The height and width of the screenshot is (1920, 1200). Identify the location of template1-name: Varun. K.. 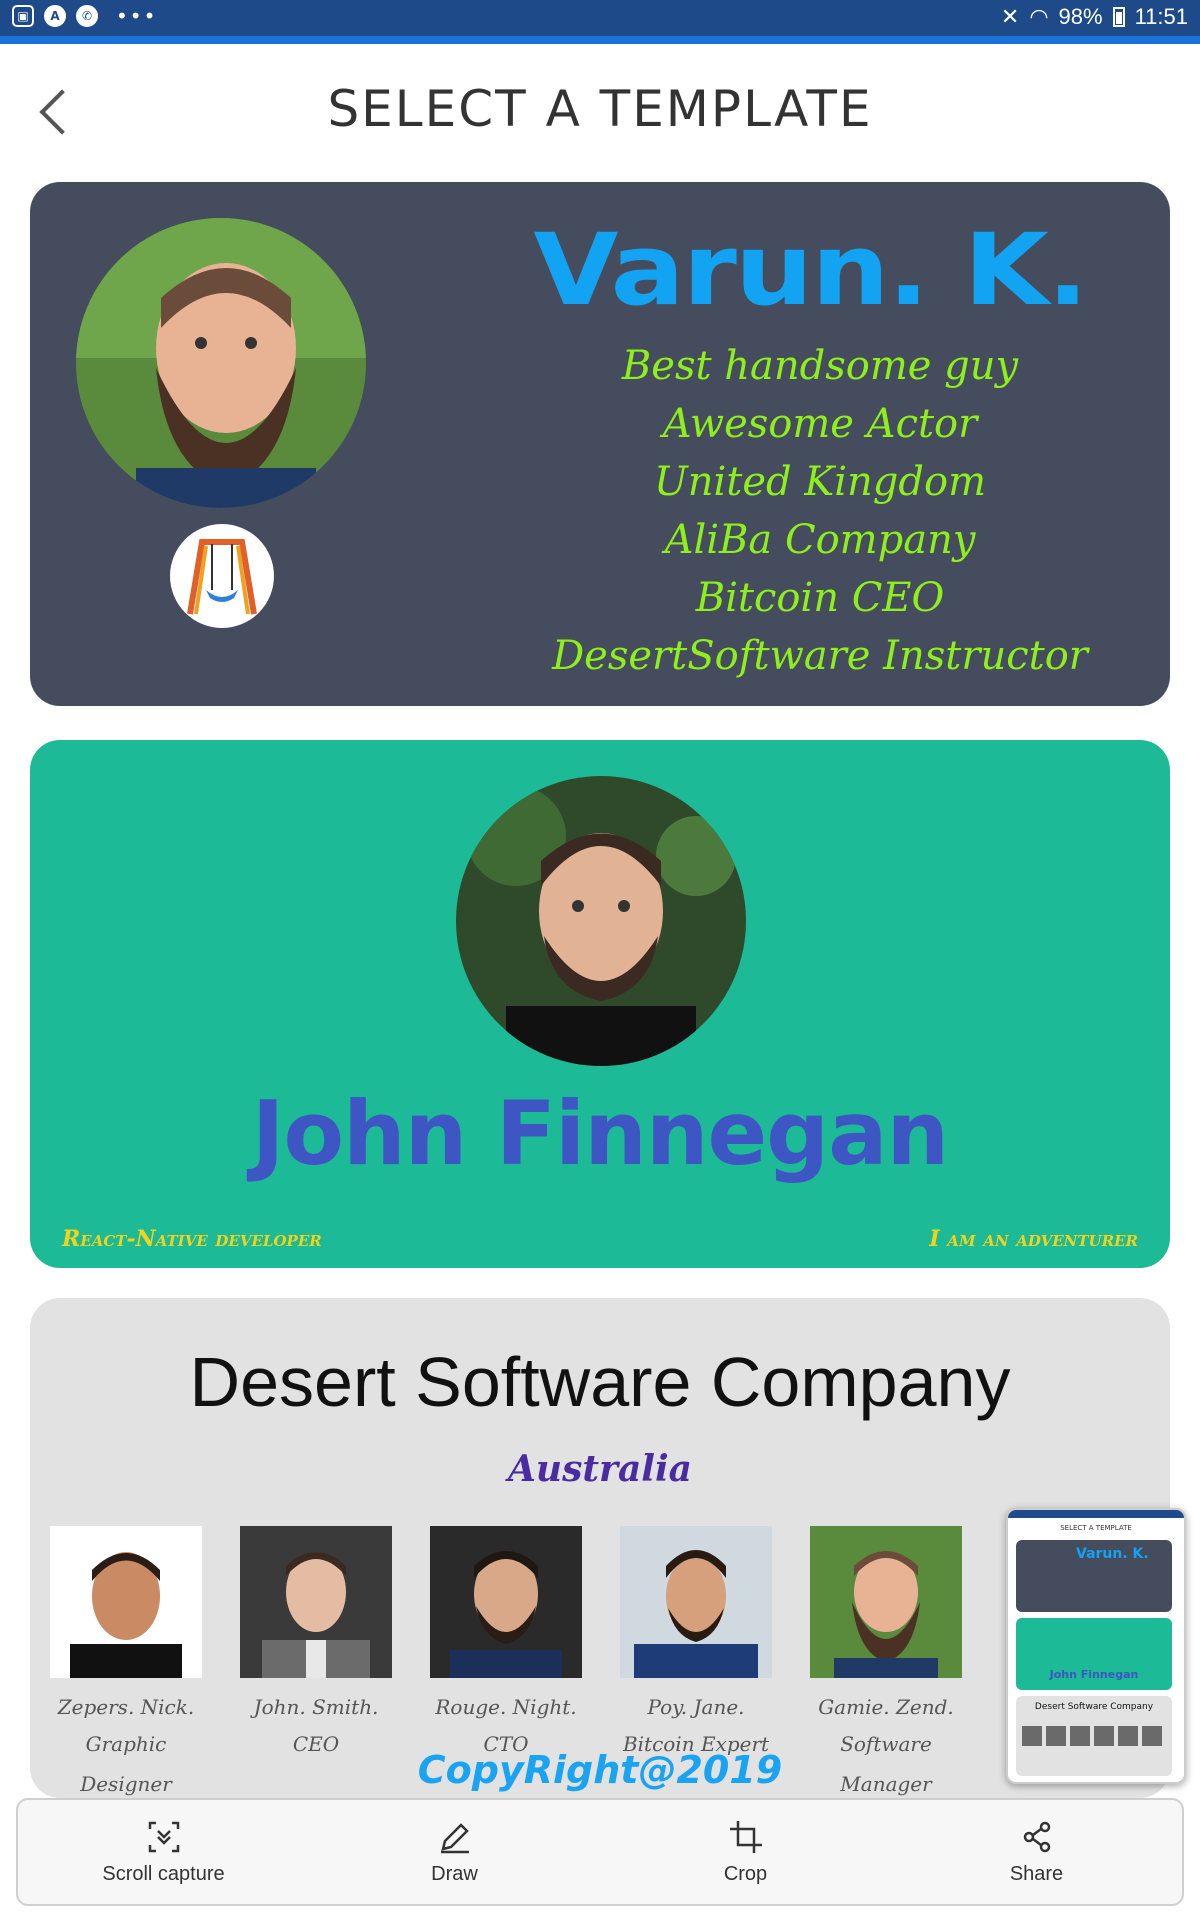
(810, 270).